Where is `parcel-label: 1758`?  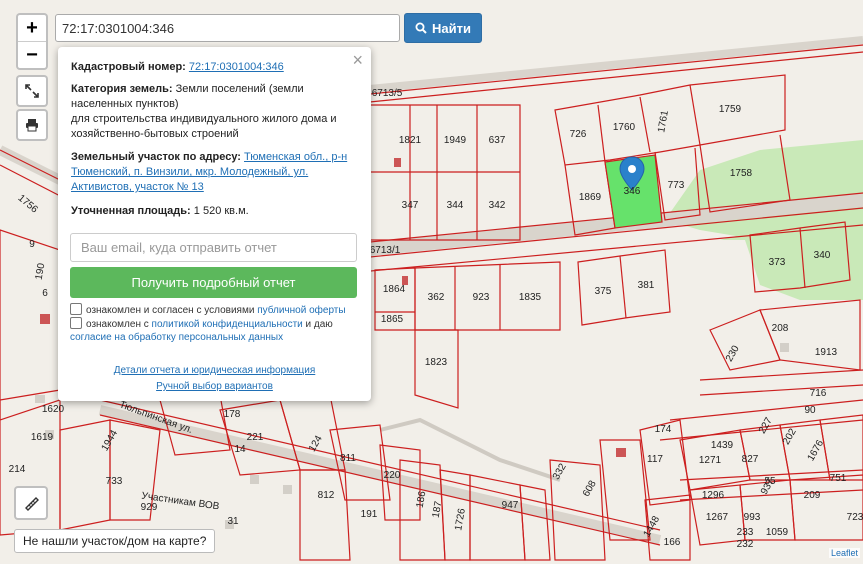 parcel-label: 1758 is located at coordinates (741, 173).